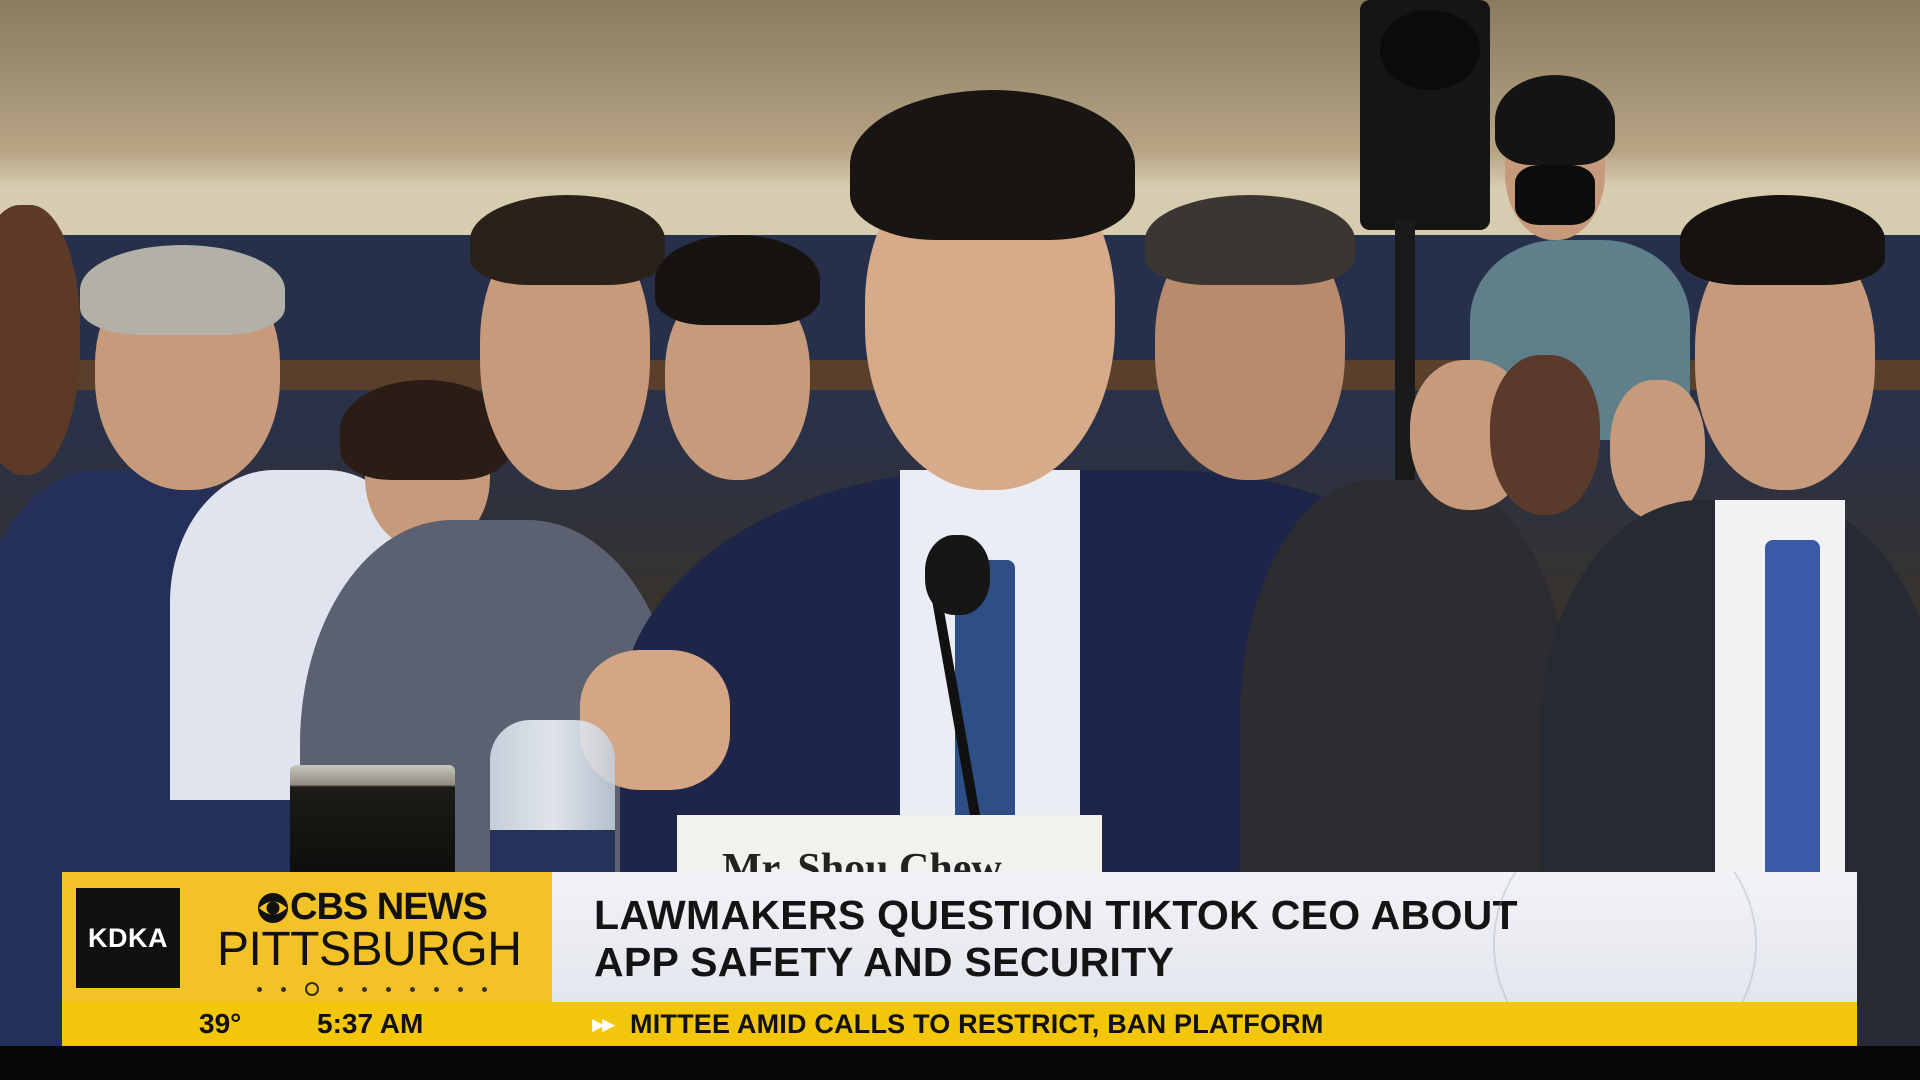 The width and height of the screenshot is (1920, 1080). I want to click on letterbox-bar, so click(960, 1063).